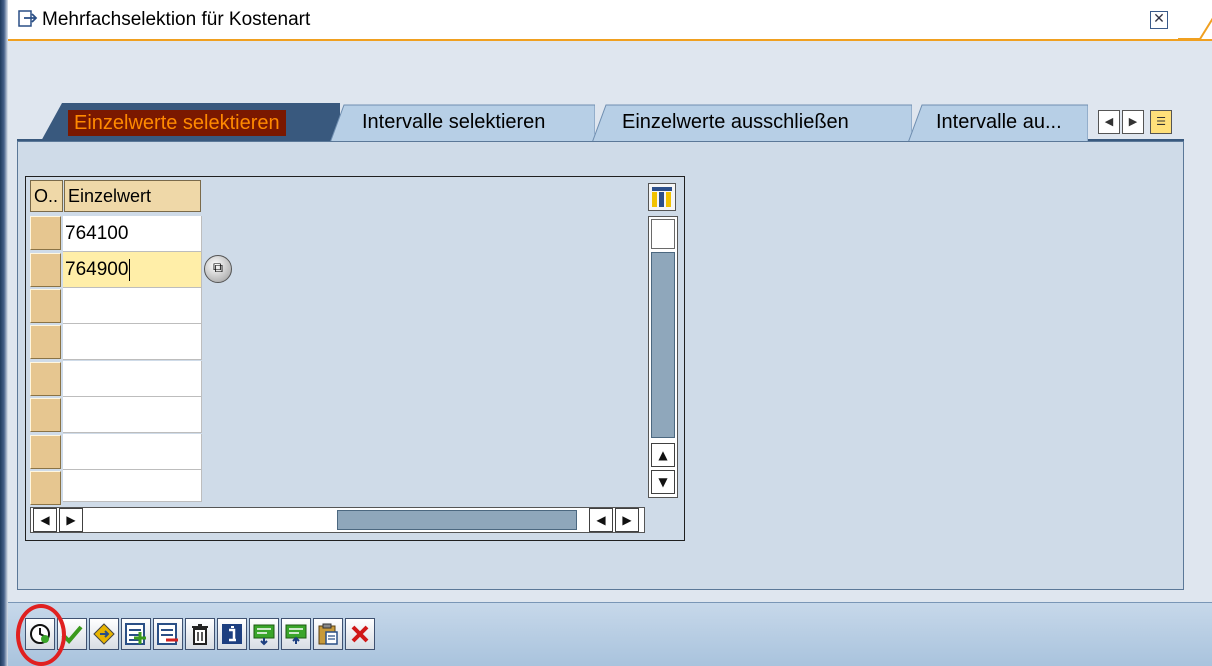 This screenshot has width=1212, height=666. I want to click on value-text: 764900, so click(97, 269).